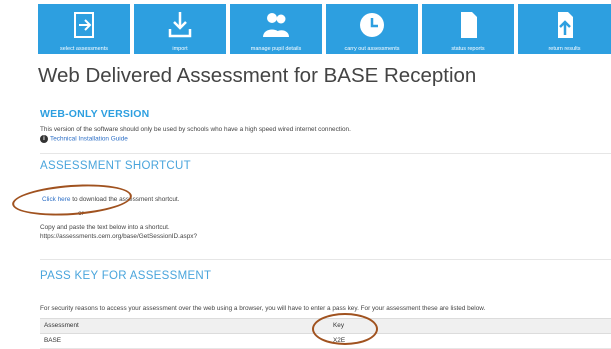  I want to click on technical-guide-link: Technical Installation Guide, so click(89, 139).